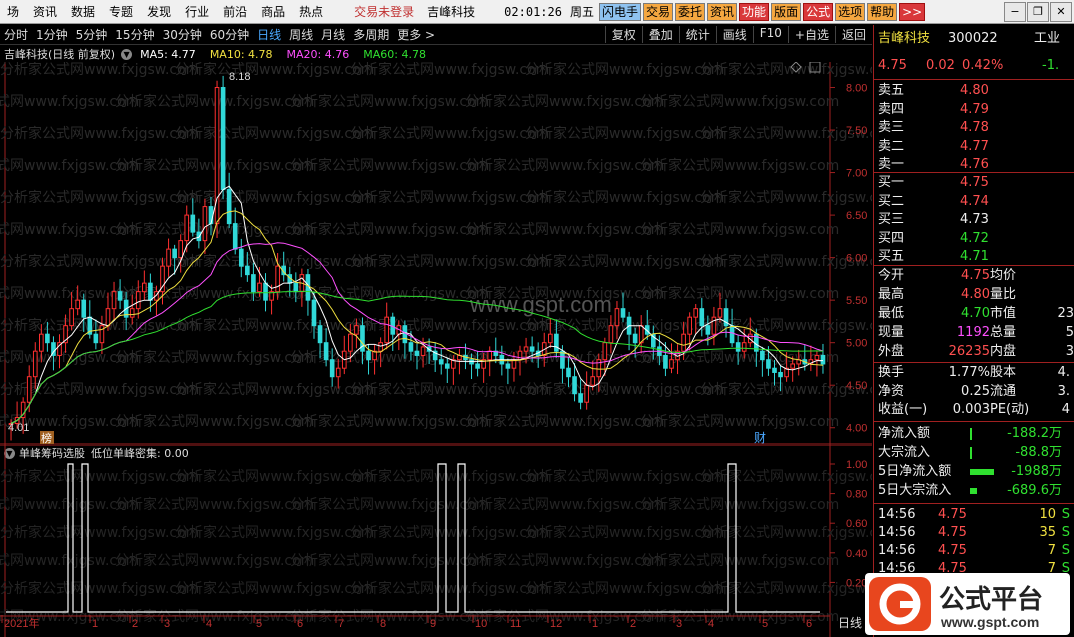 This screenshot has width=1074, height=637. I want to click on toolbar-button-4: 功能, so click(754, 11).